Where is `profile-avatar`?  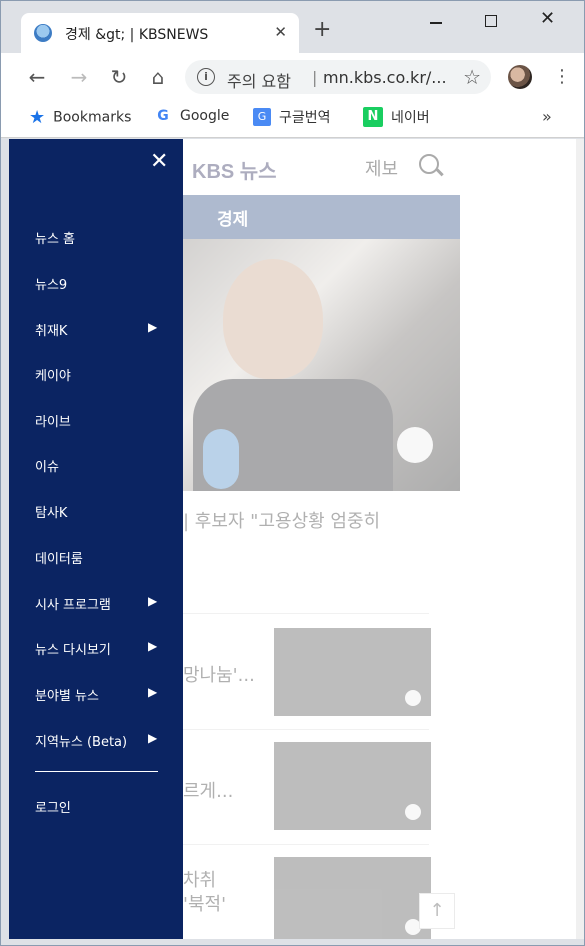 profile-avatar is located at coordinates (520, 77).